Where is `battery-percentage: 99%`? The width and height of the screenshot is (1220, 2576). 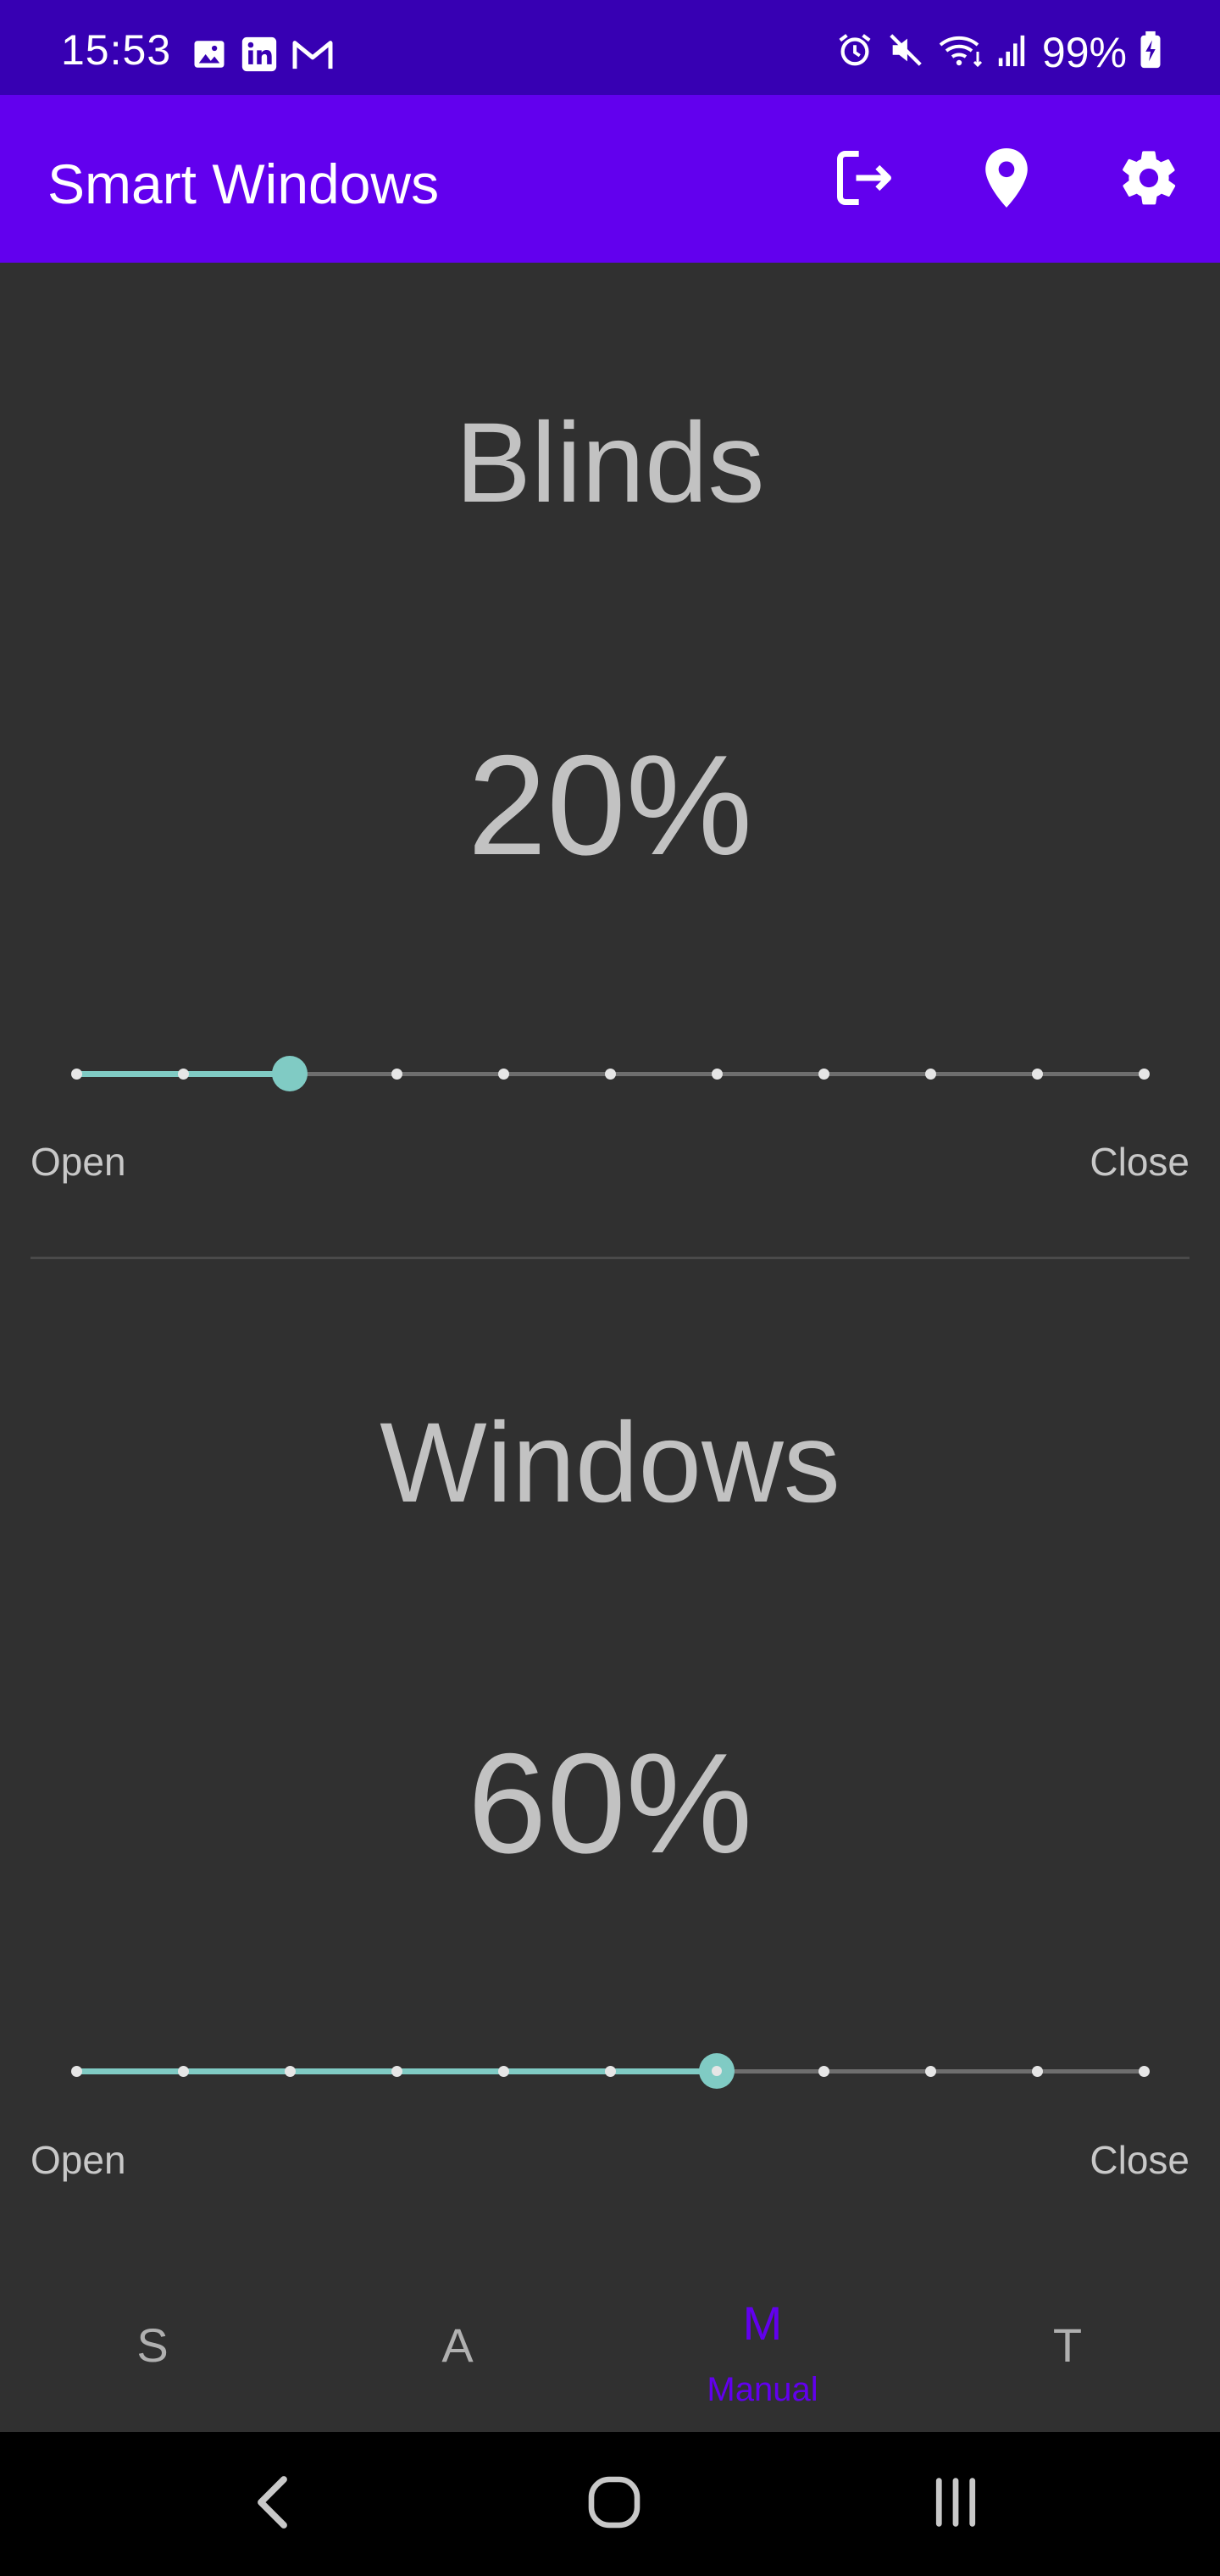 battery-percentage: 99% is located at coordinates (1084, 52).